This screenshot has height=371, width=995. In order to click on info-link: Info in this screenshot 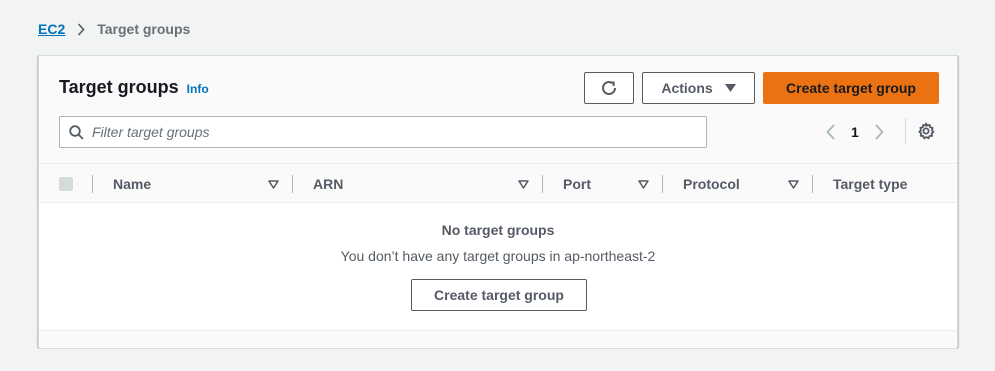, I will do `click(198, 89)`.